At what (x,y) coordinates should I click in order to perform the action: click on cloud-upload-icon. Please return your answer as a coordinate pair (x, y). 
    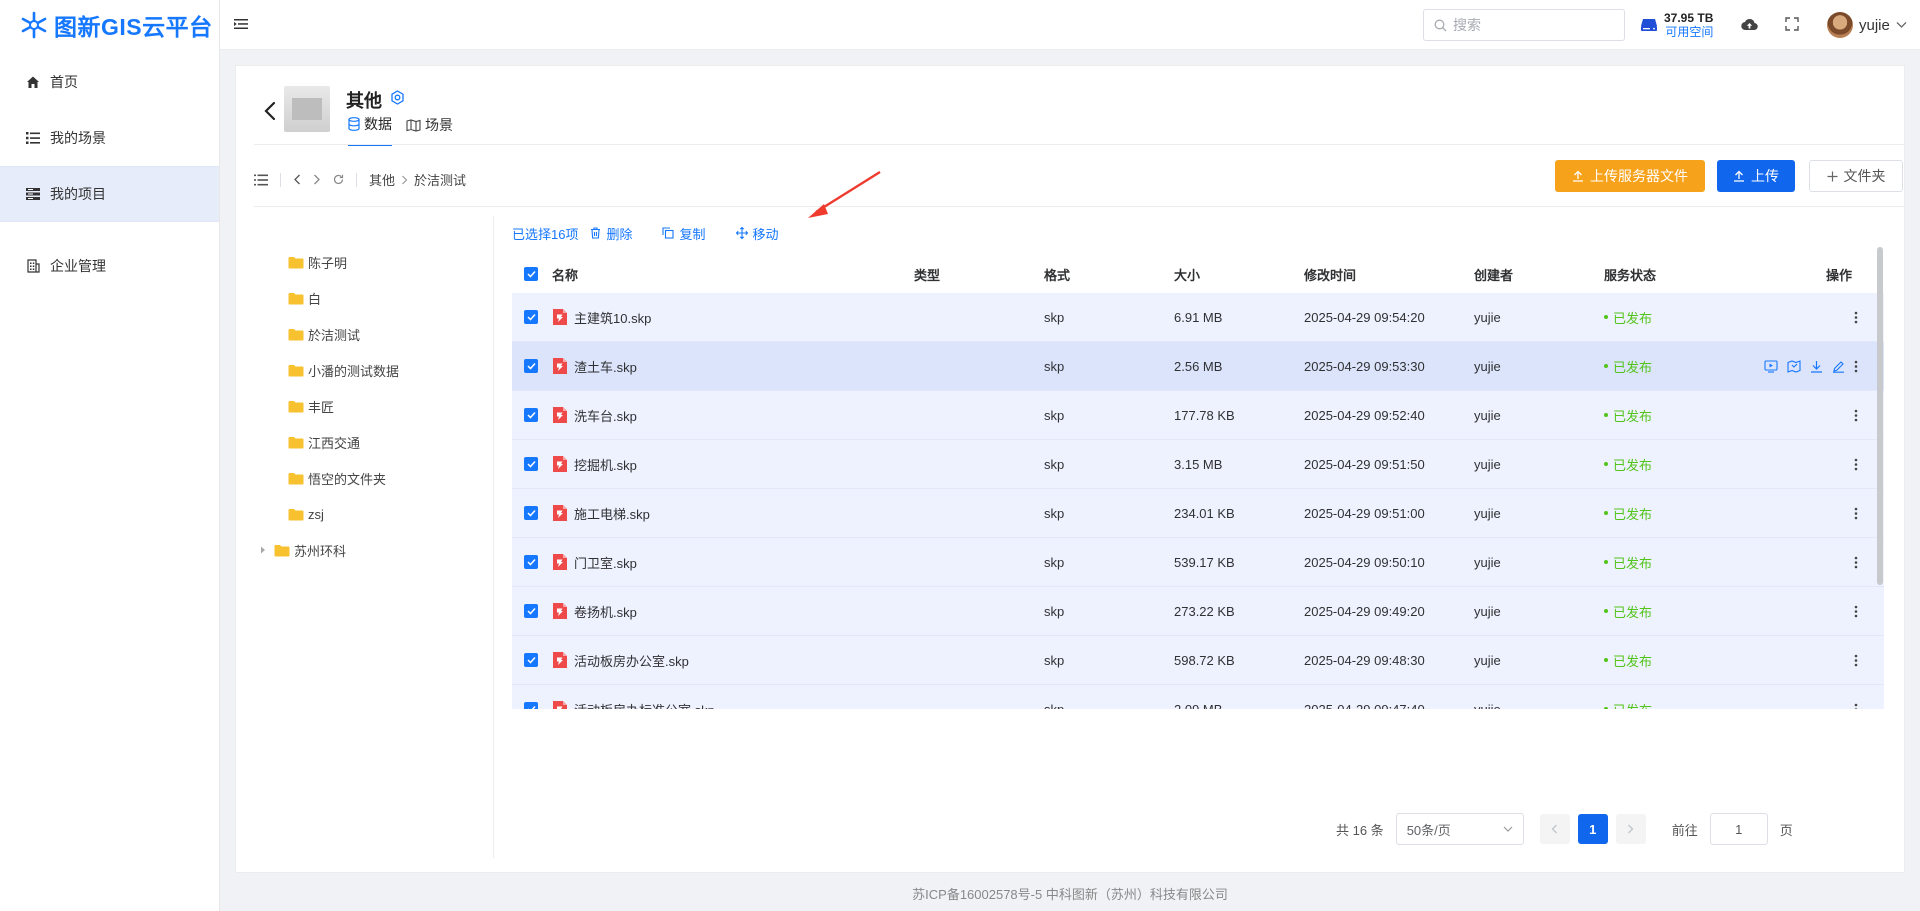
    Looking at the image, I should click on (1749, 24).